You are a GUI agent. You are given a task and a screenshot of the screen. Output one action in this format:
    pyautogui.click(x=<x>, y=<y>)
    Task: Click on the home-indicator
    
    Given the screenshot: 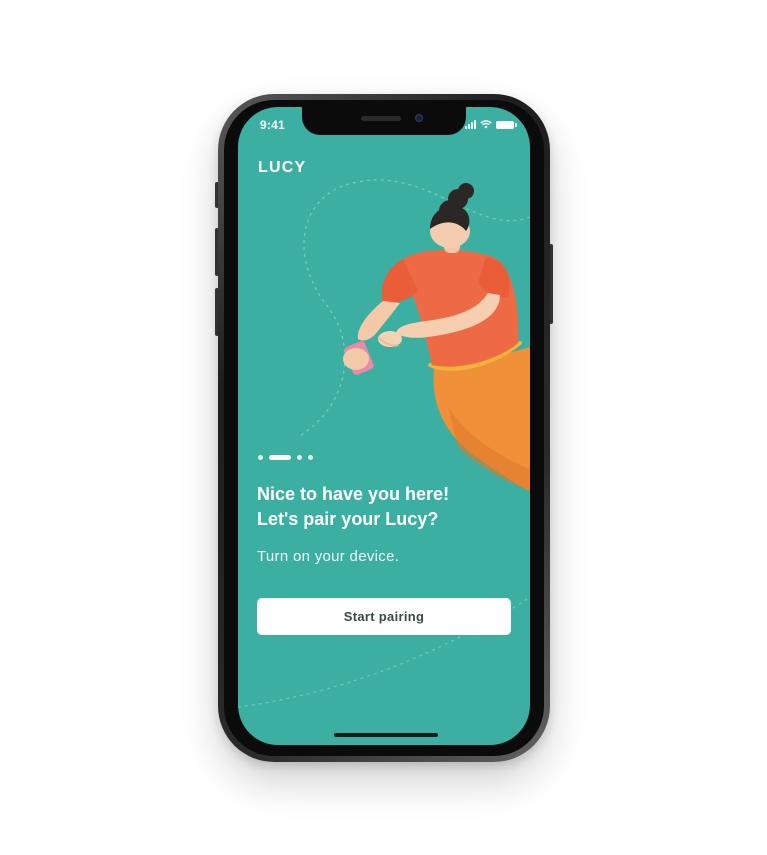 What is the action you would take?
    pyautogui.click(x=386, y=735)
    